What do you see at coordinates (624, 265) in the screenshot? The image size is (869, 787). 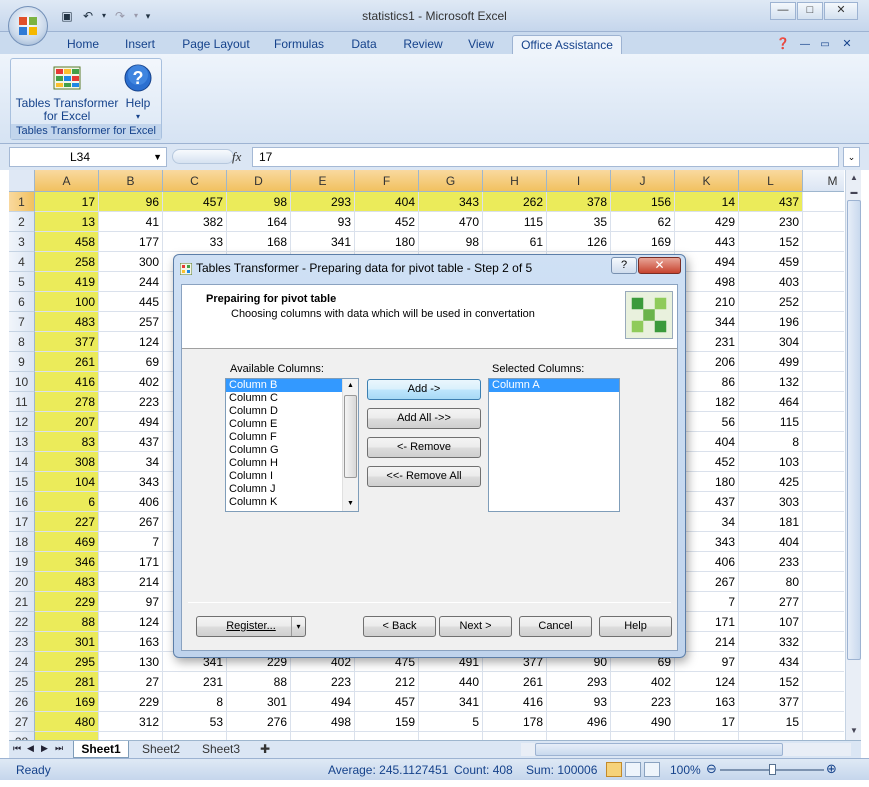 I see `dialog-help-button: ?` at bounding box center [624, 265].